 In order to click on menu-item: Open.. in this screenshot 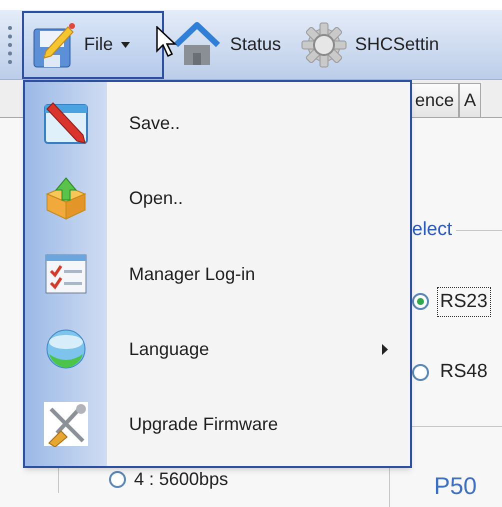, I will do `click(217, 198)`.